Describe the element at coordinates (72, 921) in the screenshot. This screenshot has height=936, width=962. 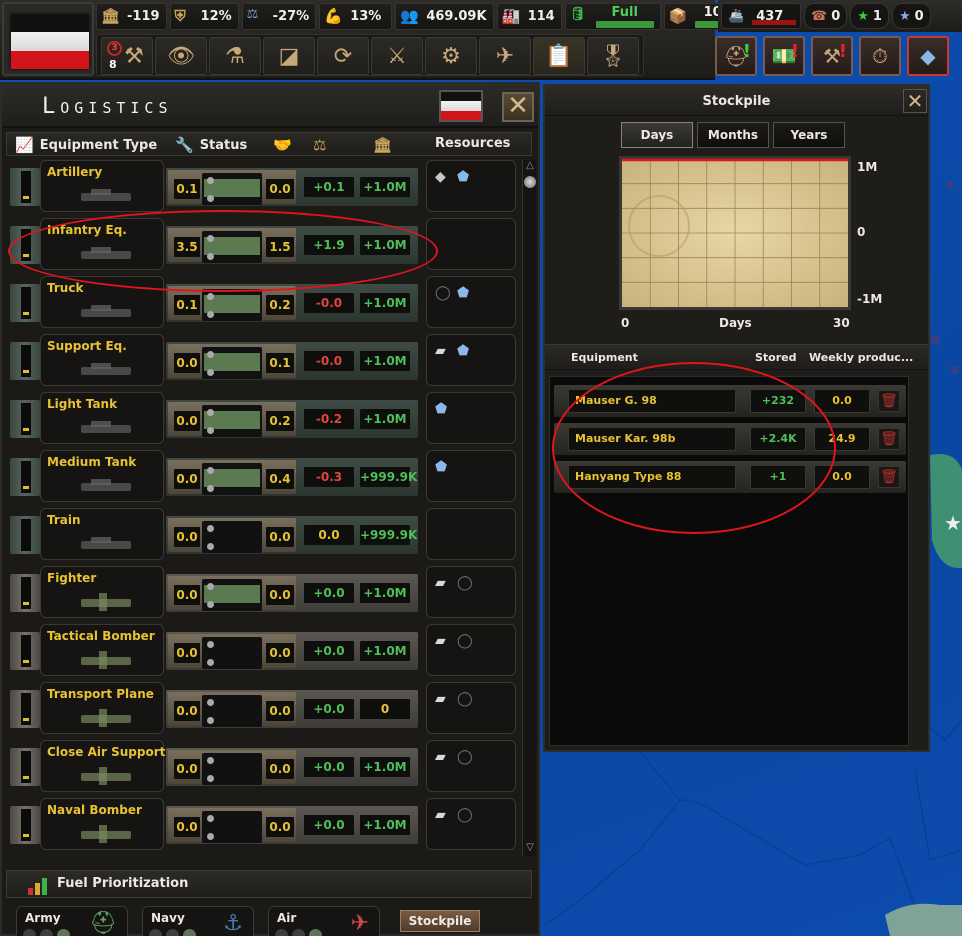
I see `fuel-card-army: Army ⛑` at that location.